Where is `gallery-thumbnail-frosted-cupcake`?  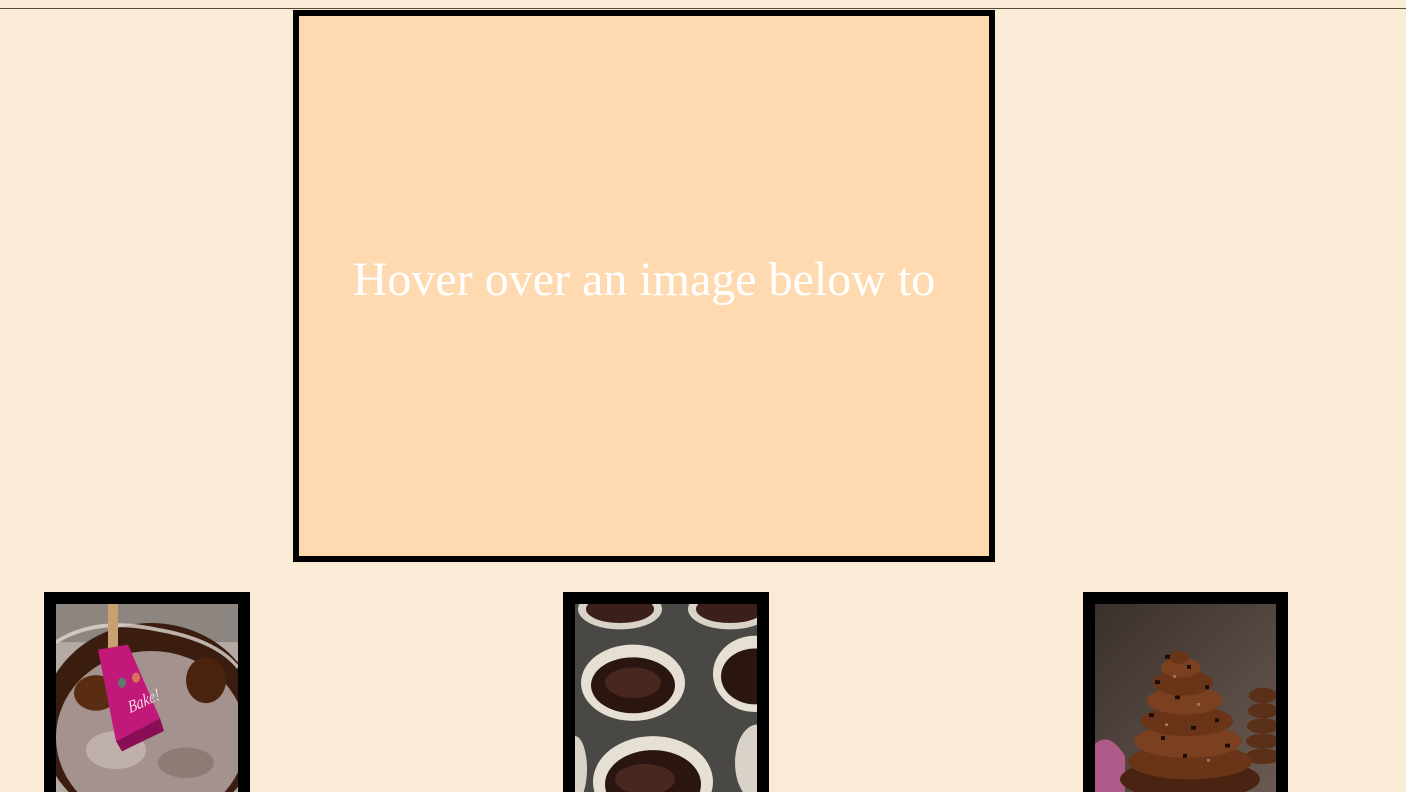
gallery-thumbnail-frosted-cupcake is located at coordinates (1185, 692).